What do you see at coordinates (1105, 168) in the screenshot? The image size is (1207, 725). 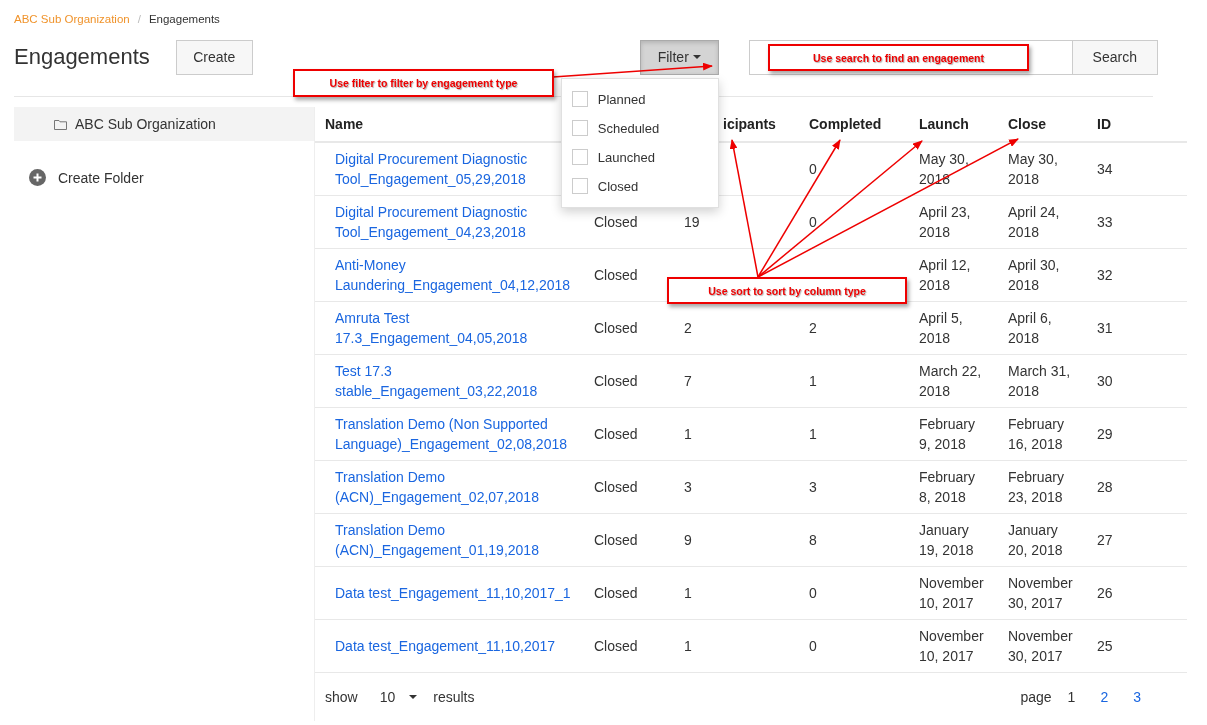 I see `table-cell: 34` at bounding box center [1105, 168].